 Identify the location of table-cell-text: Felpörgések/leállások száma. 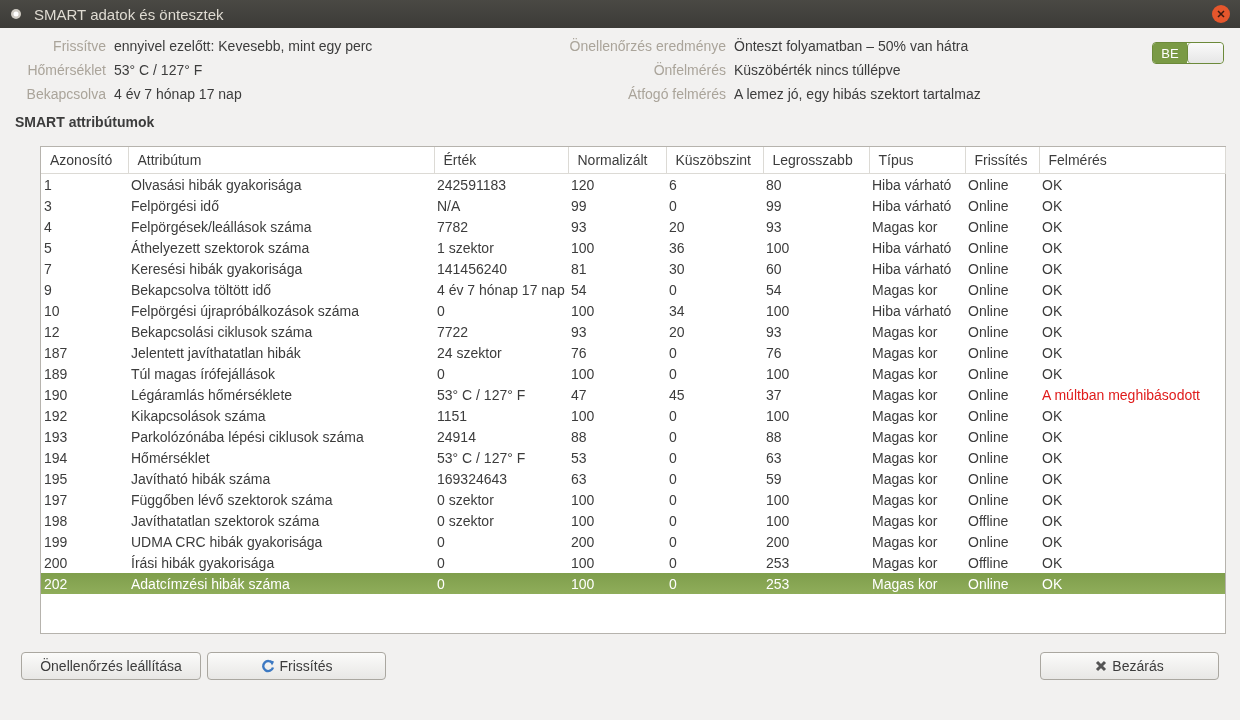
(221, 227).